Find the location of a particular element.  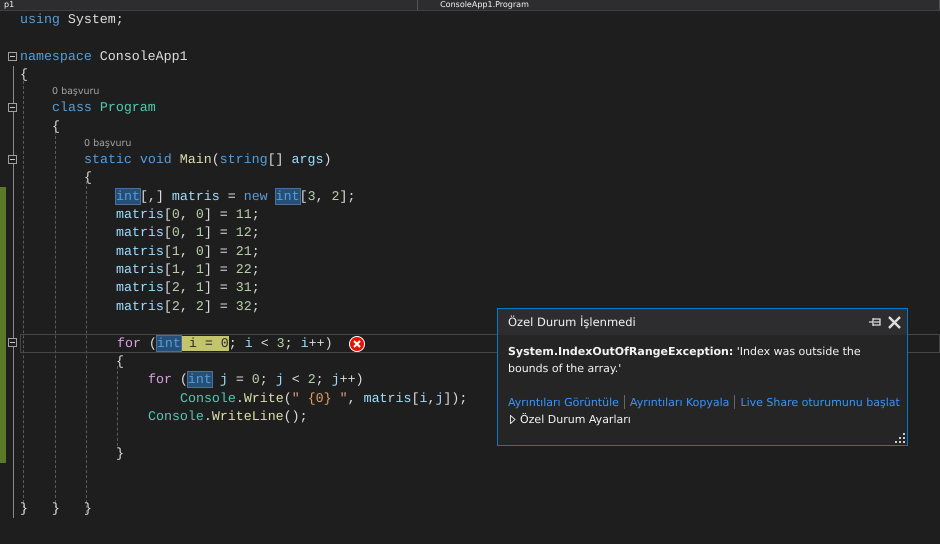

resize-grip-icon is located at coordinates (900, 438).